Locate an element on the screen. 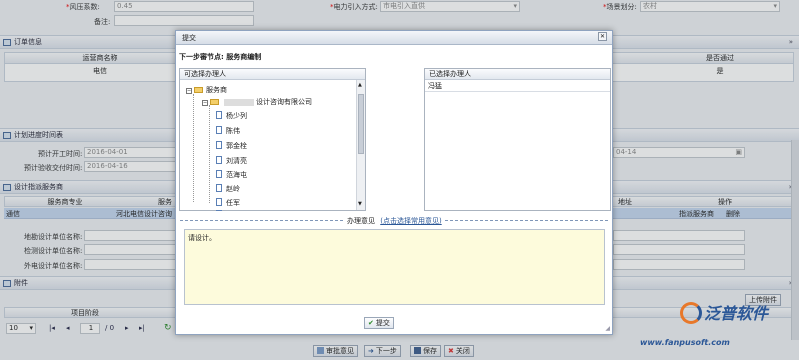 The image size is (799, 360). selected-list: 已选择办理人 冯猛 is located at coordinates (517, 139).